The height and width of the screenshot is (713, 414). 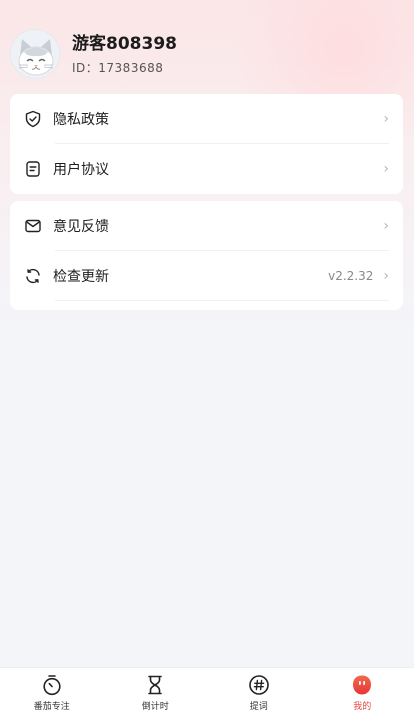 I want to click on tab-label: 倒计时, so click(x=155, y=707).